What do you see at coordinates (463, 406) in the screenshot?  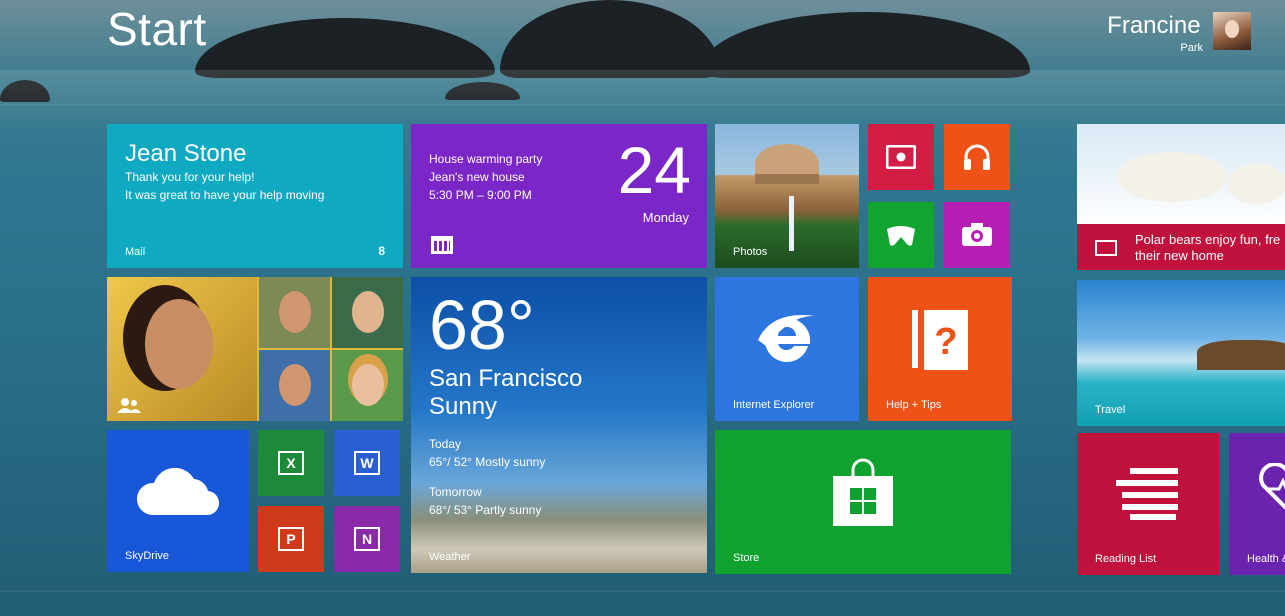 I see `weather-condition: Sunny` at bounding box center [463, 406].